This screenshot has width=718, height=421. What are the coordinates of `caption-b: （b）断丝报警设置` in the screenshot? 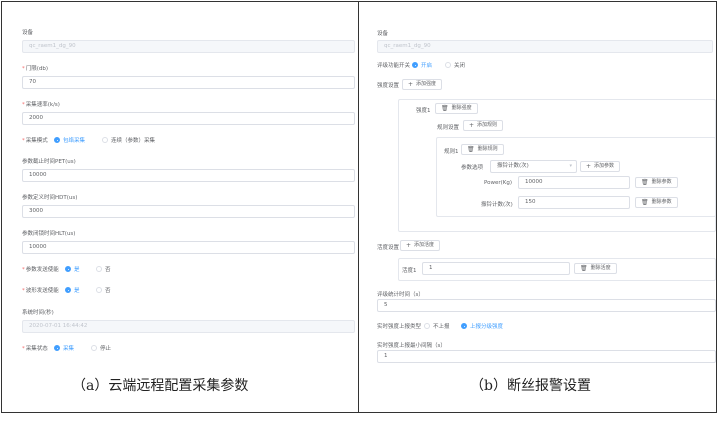 It's located at (530, 386).